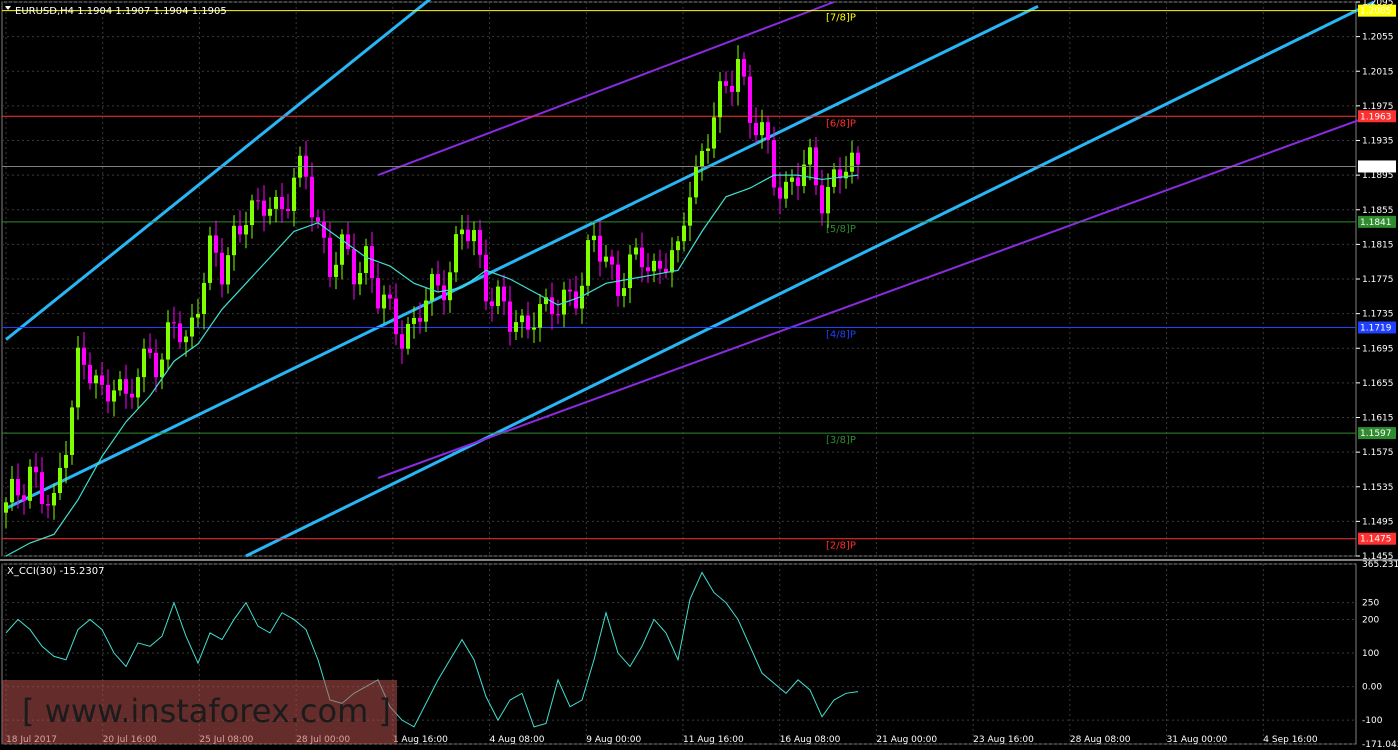  What do you see at coordinates (713, 740) in the screenshot?
I see `x-tick-label: 11 Aug 16:00` at bounding box center [713, 740].